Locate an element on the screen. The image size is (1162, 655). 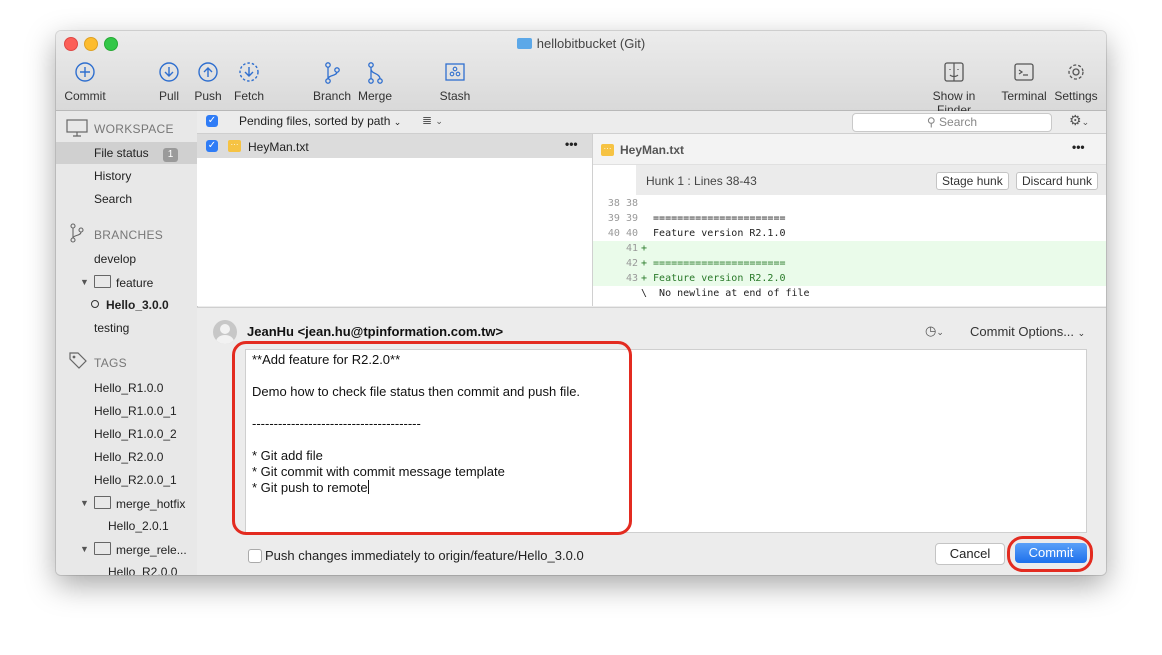
stage-hunk-button: Stage hunk is located at coordinates (972, 181).